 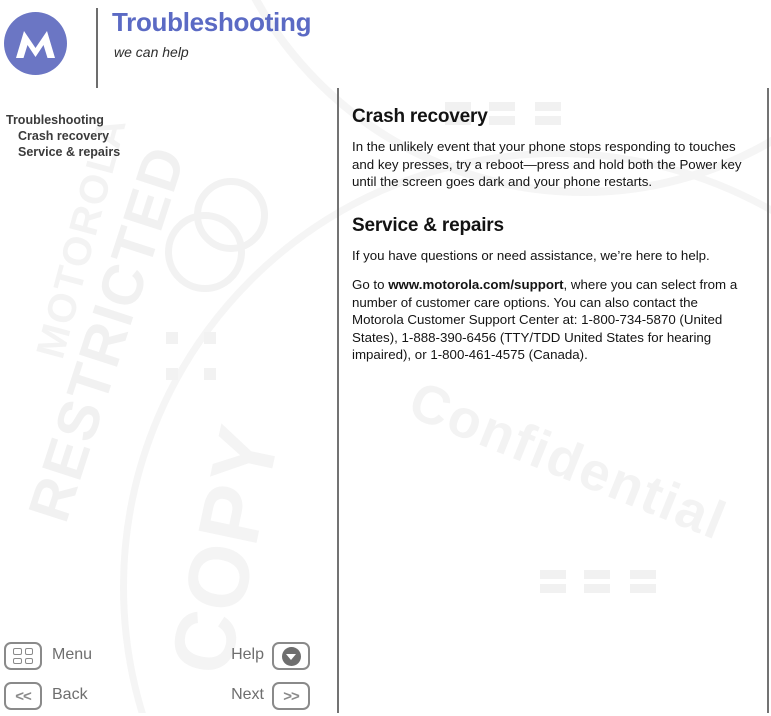 I want to click on sidebar-item-service-repairs: Service & repairs, so click(x=165, y=152).